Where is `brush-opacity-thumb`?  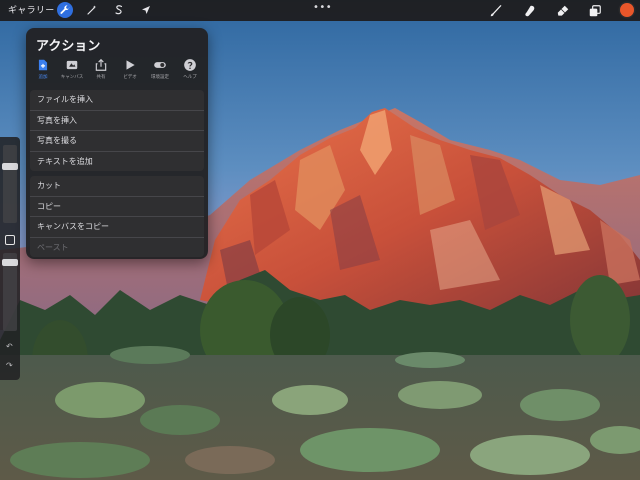
brush-opacity-thumb is located at coordinates (10, 262).